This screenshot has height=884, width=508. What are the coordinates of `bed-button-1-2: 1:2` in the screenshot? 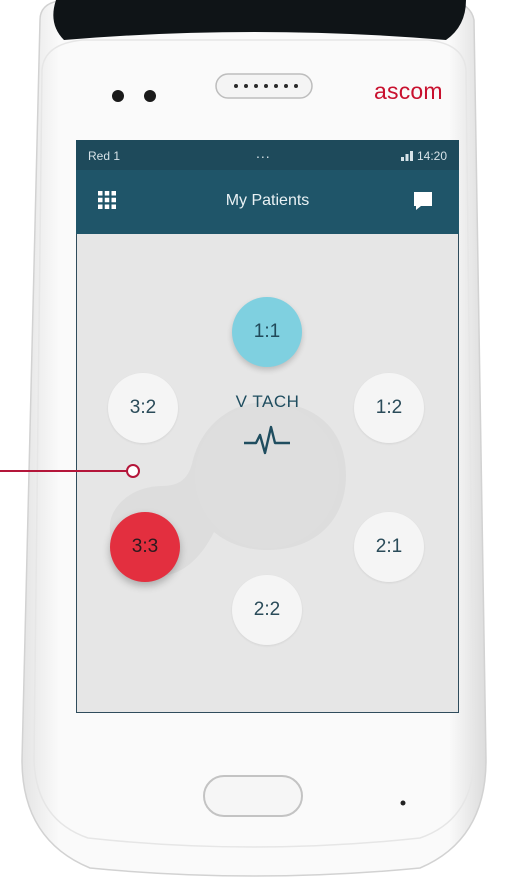 It's located at (389, 408).